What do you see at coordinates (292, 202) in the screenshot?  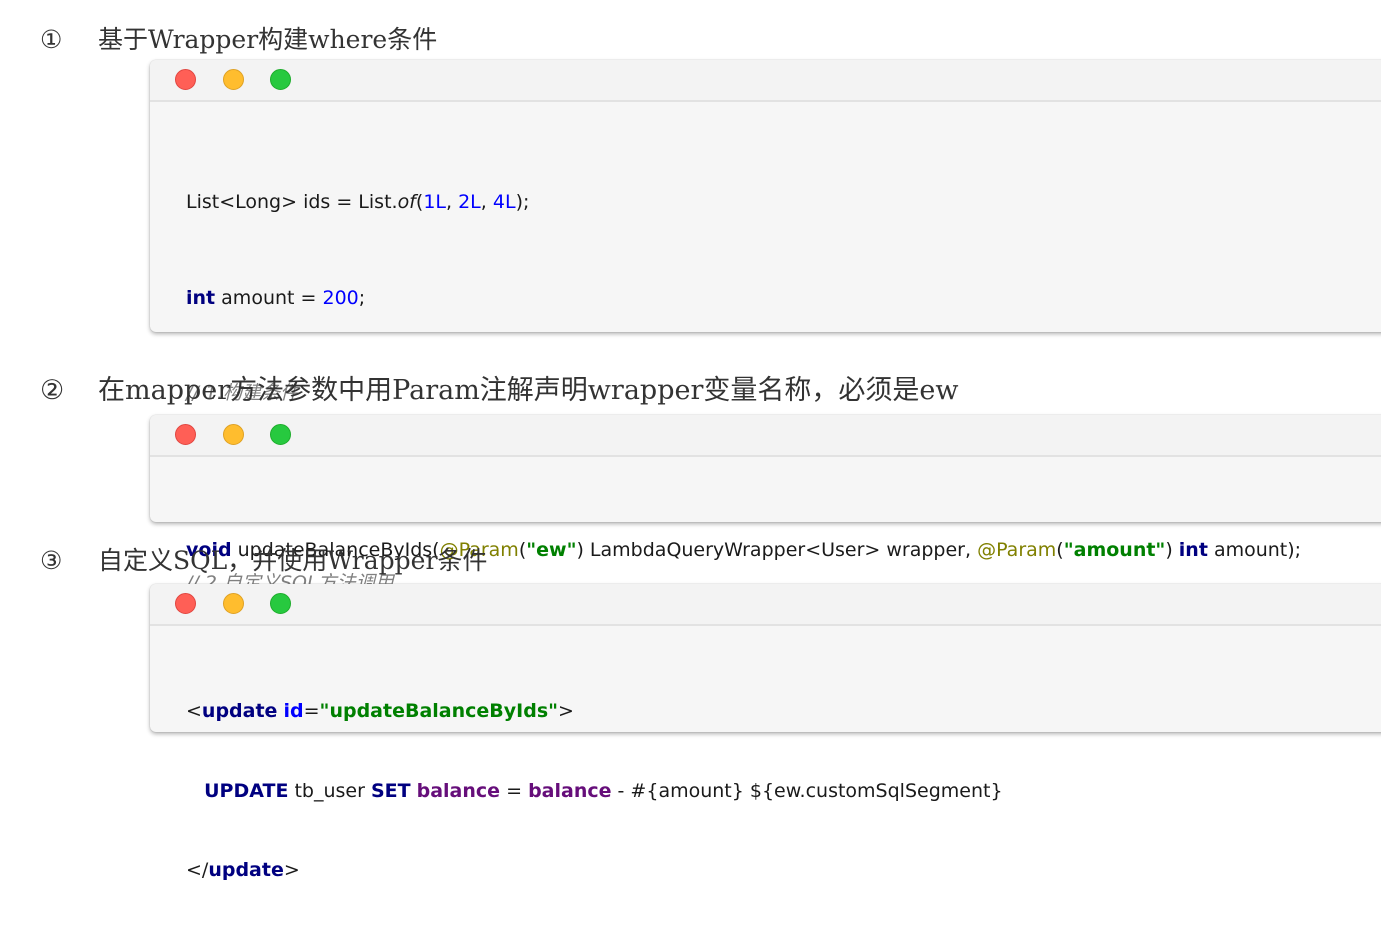 I see `code-token: List<Long> ids = List.` at bounding box center [292, 202].